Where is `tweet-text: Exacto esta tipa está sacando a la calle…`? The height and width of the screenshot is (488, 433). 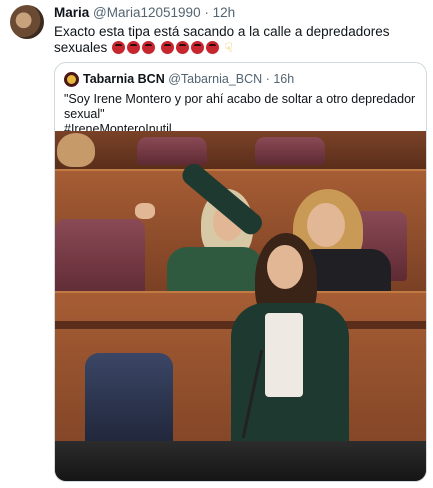 tweet-text: Exacto esta tipa está sacando a la calle… is located at coordinates (240, 40).